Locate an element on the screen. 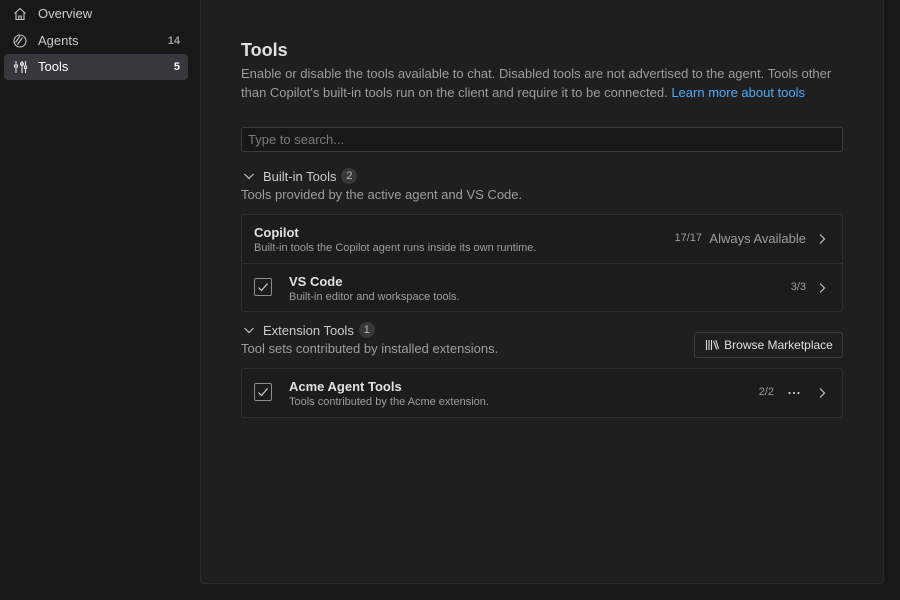 This screenshot has height=600, width=900. count-badge: 2 is located at coordinates (349, 176).